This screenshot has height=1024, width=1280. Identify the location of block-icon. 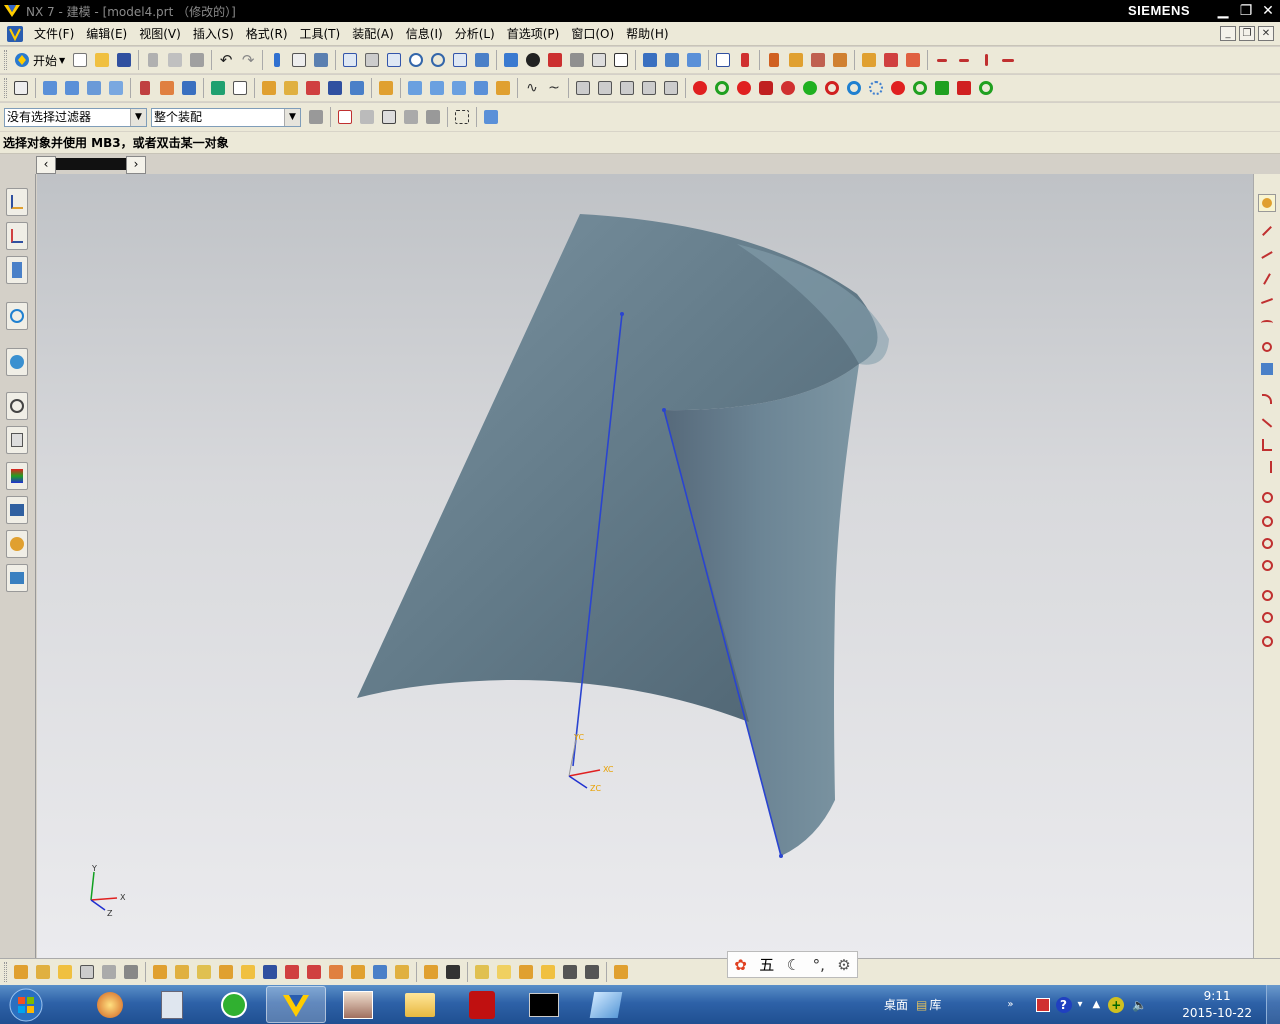
(189, 88).